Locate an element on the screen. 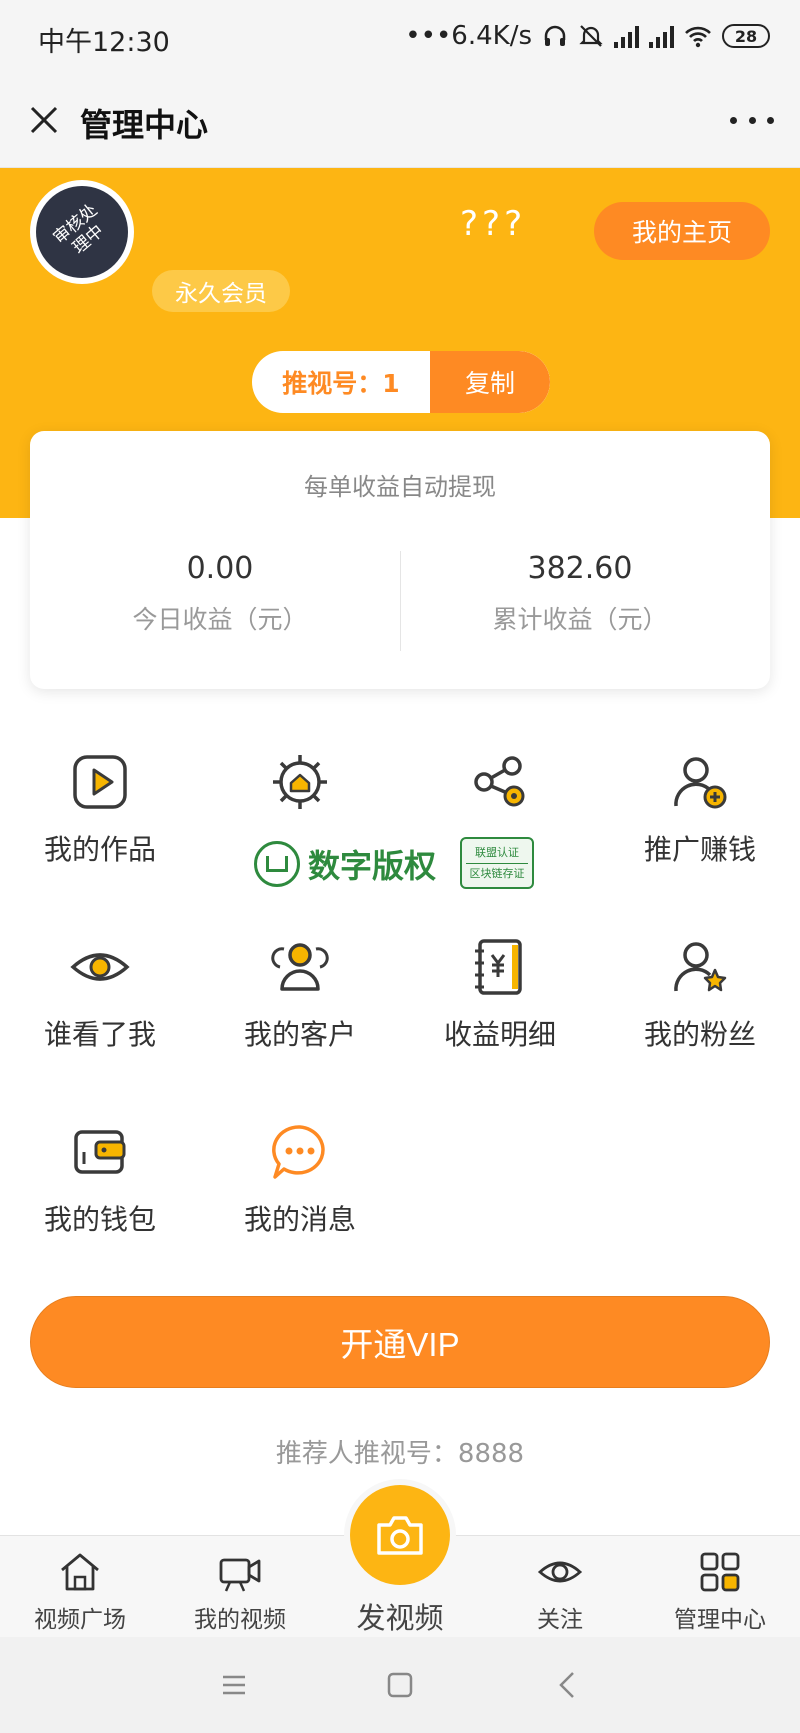 The image size is (800, 1733). tab-follow: 关注 is located at coordinates (560, 1591).